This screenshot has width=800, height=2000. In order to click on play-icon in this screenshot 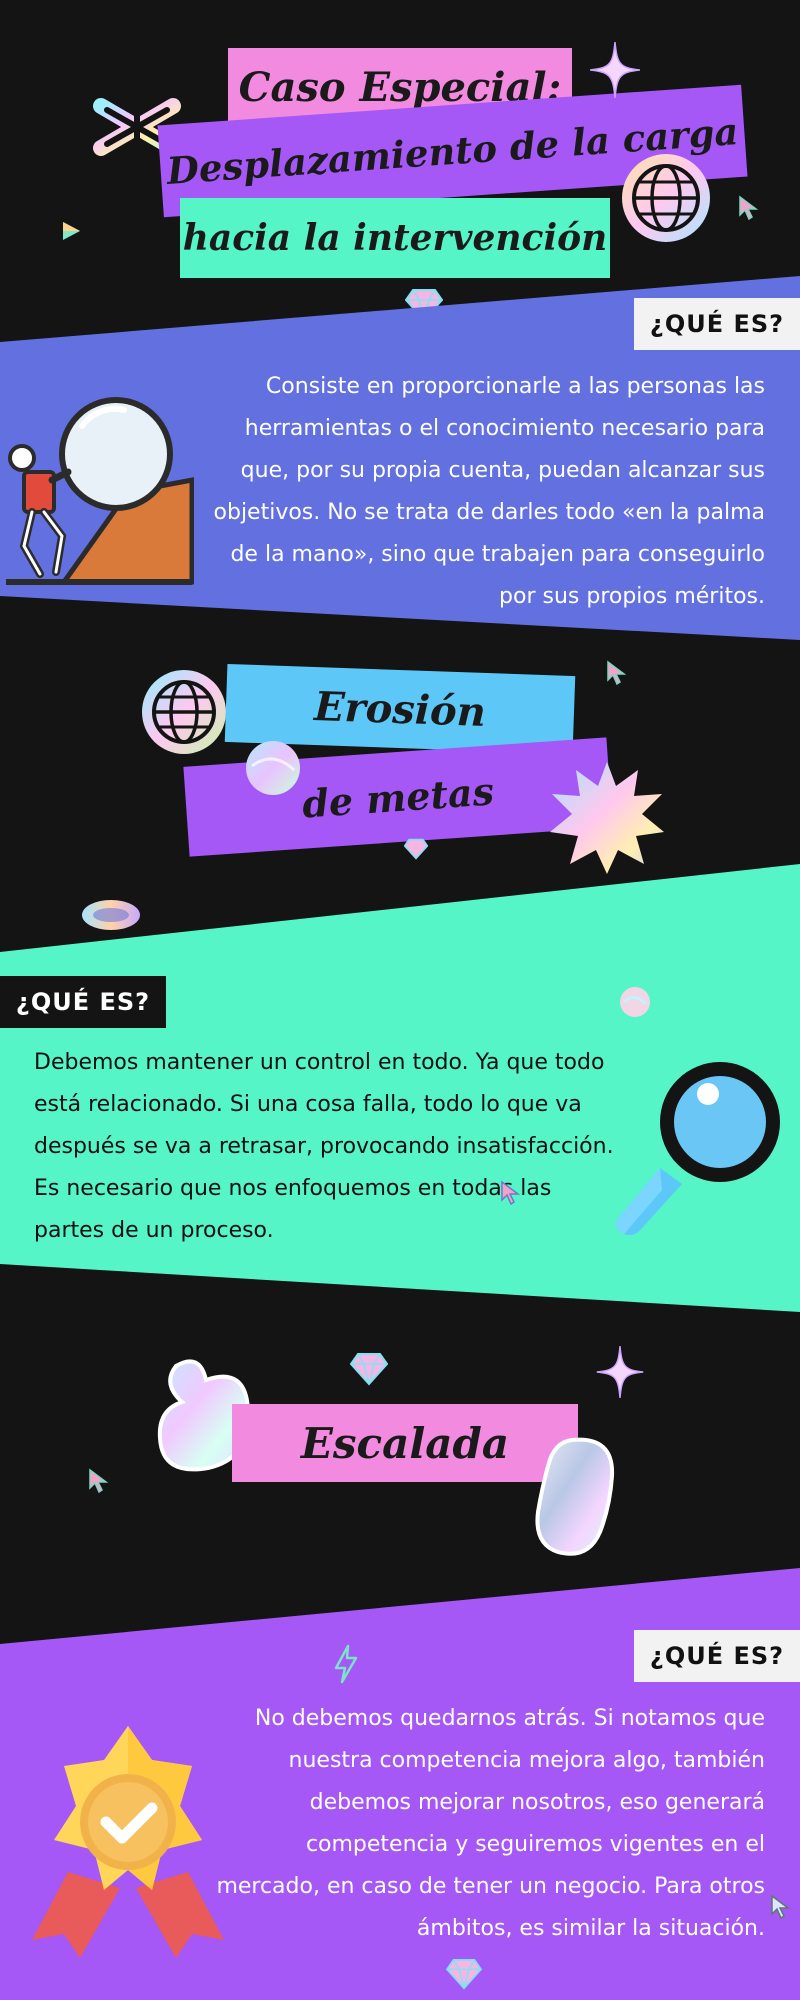, I will do `click(71, 231)`.